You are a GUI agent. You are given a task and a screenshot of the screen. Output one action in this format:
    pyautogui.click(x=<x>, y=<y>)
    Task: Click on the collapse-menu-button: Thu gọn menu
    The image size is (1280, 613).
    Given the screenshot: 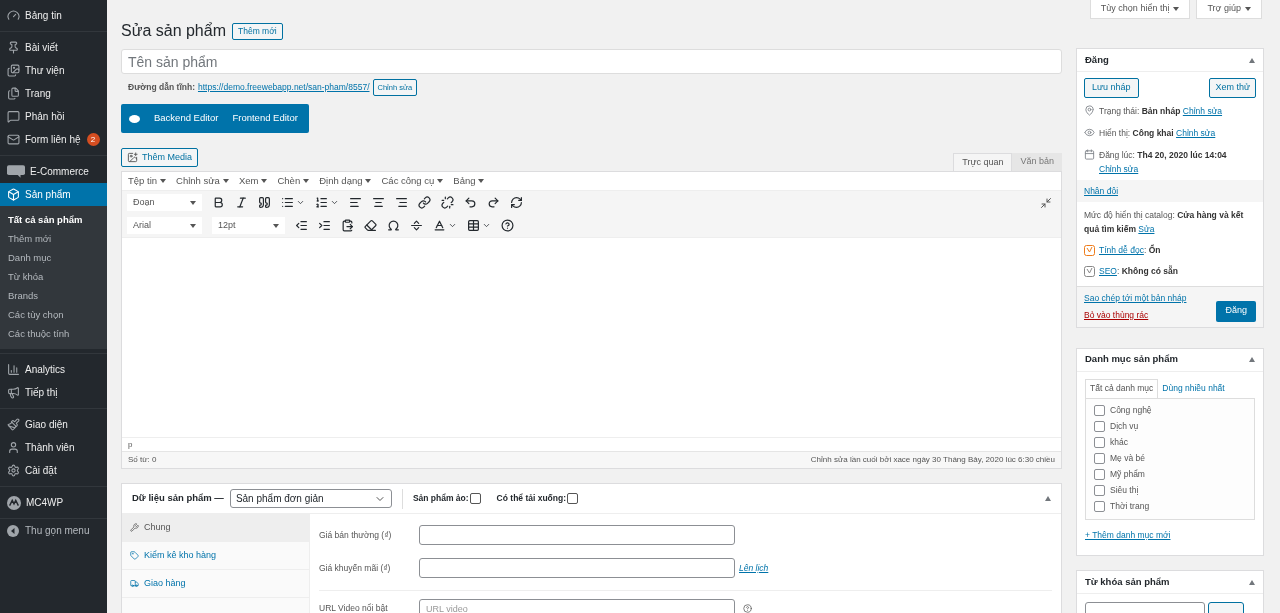 What is the action you would take?
    pyautogui.click(x=53, y=530)
    